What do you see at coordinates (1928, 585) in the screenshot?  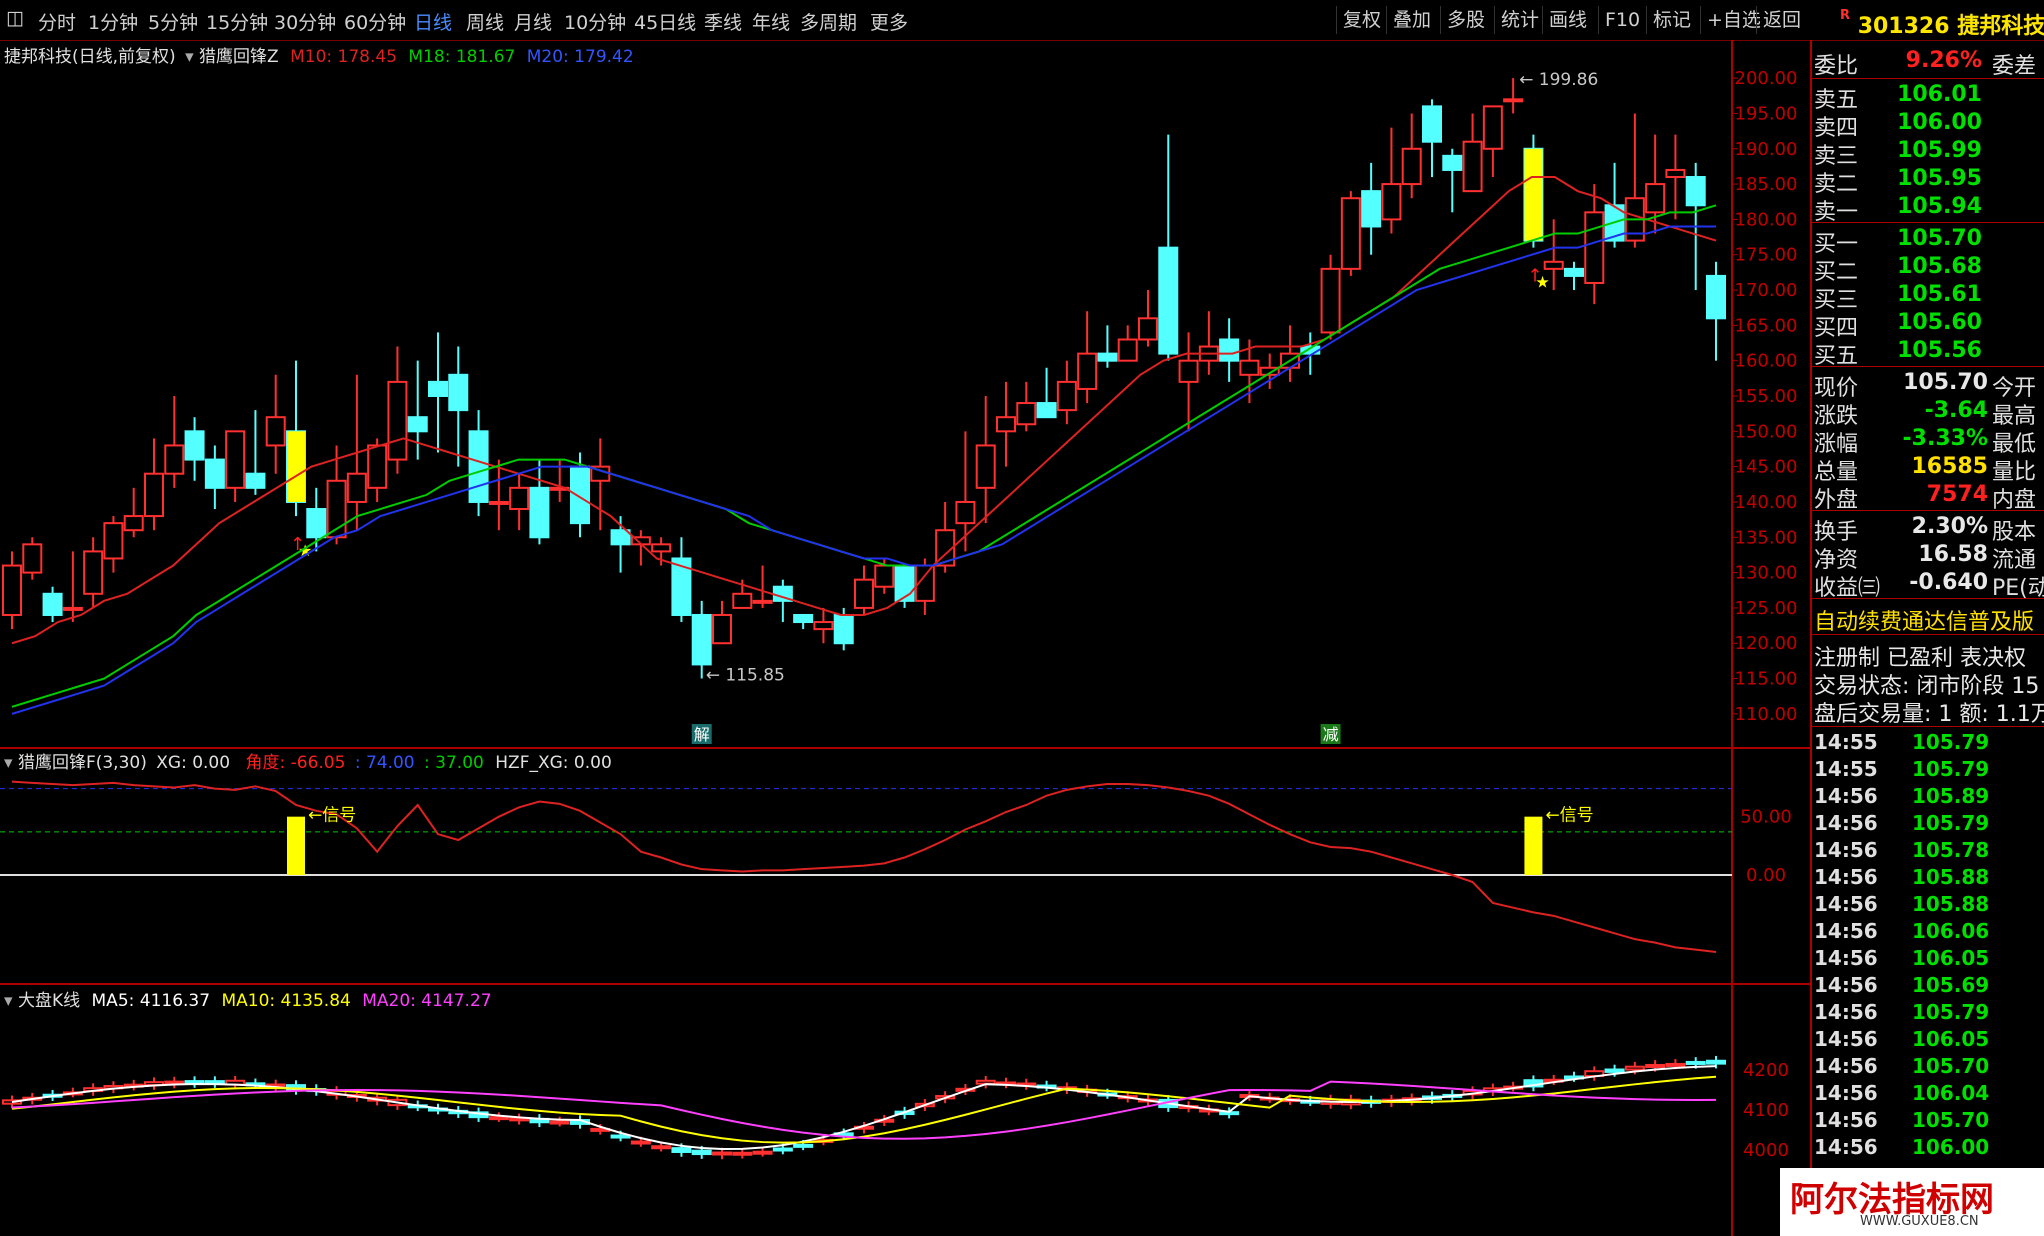 I see `stat-row: 收益㈢ -0.640 PE(动` at bounding box center [1928, 585].